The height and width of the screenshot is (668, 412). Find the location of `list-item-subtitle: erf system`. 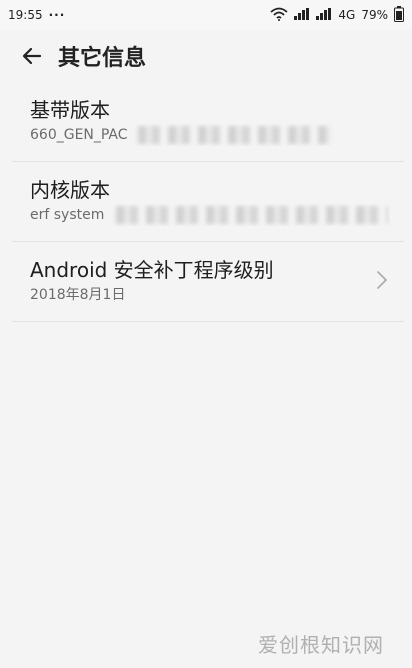

list-item-subtitle: erf system is located at coordinates (210, 215).